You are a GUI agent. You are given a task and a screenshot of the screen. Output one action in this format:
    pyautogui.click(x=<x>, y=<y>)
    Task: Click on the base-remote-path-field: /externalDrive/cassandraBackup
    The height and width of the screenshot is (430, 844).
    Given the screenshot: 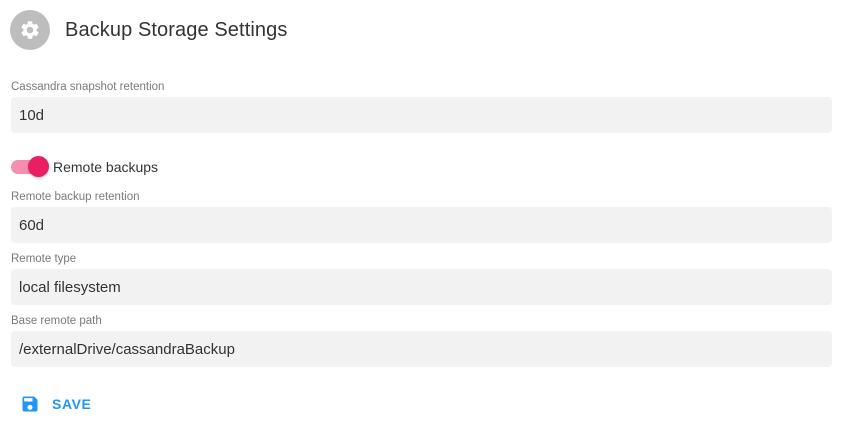 What is the action you would take?
    pyautogui.click(x=421, y=349)
    